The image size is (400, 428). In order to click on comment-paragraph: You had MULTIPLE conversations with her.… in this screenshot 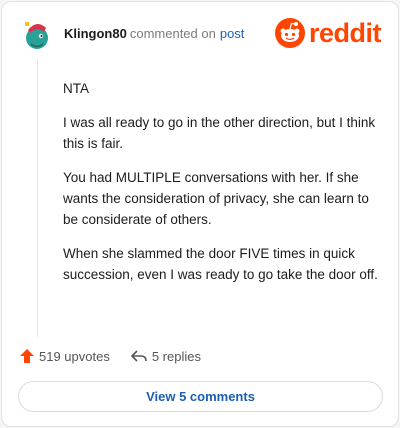, I will do `click(216, 198)`.